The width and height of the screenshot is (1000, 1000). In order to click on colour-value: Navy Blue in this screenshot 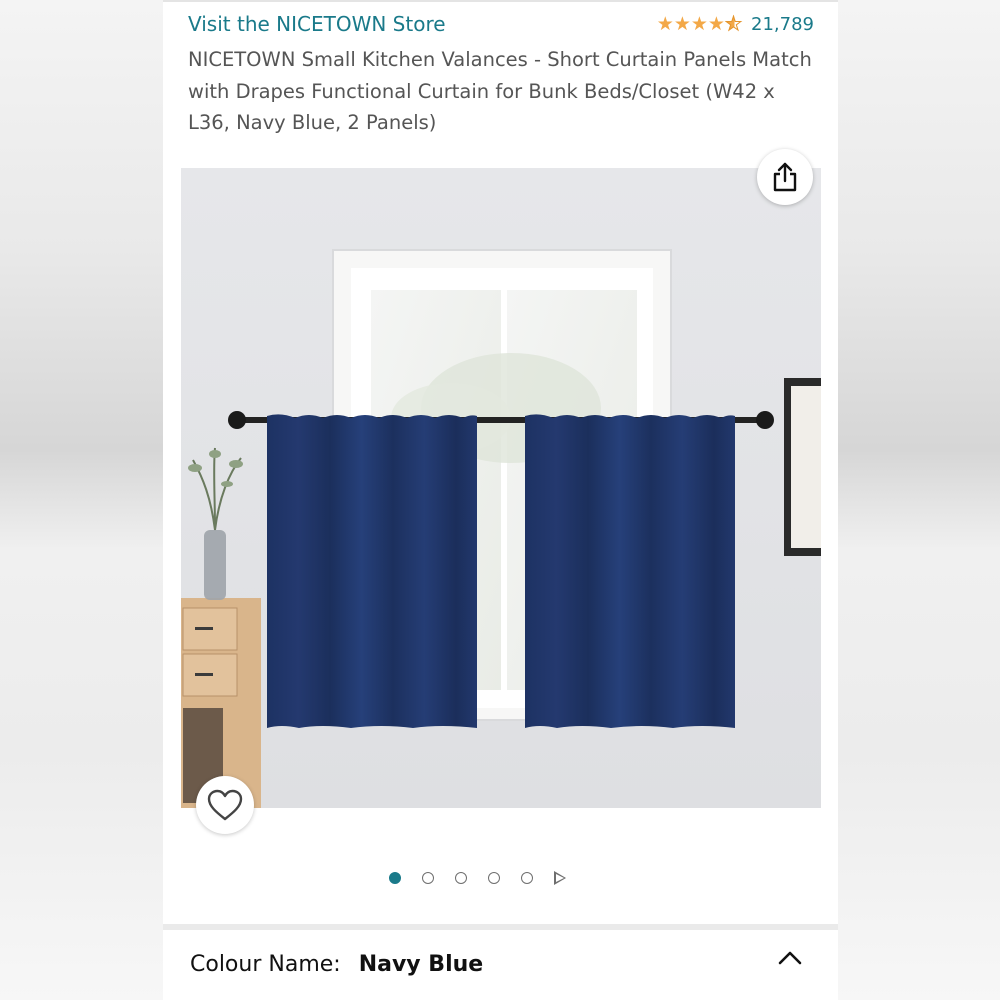, I will do `click(421, 964)`.